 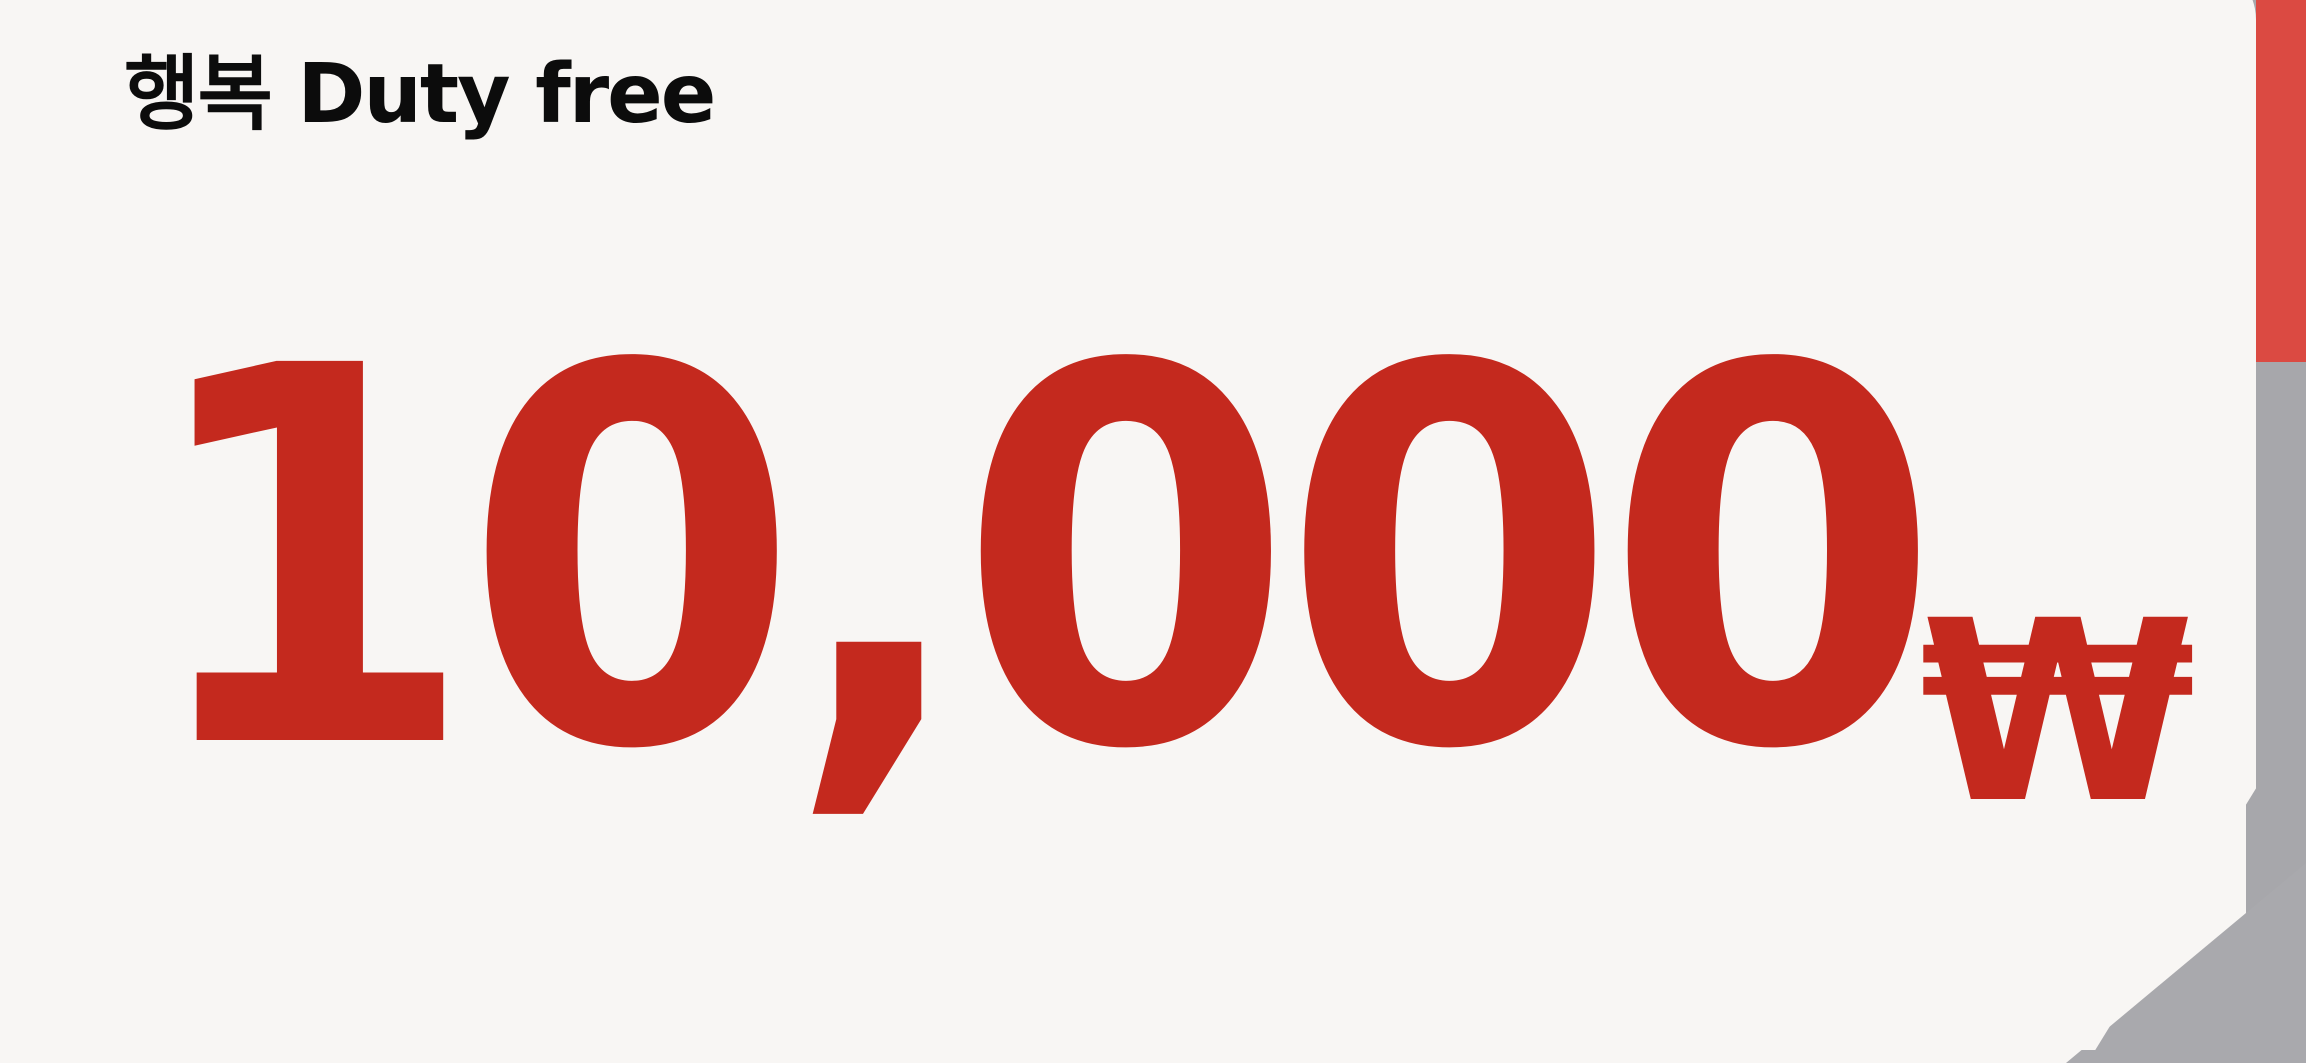 I want to click on currency-symbol: ₩, so click(x=2058, y=712).